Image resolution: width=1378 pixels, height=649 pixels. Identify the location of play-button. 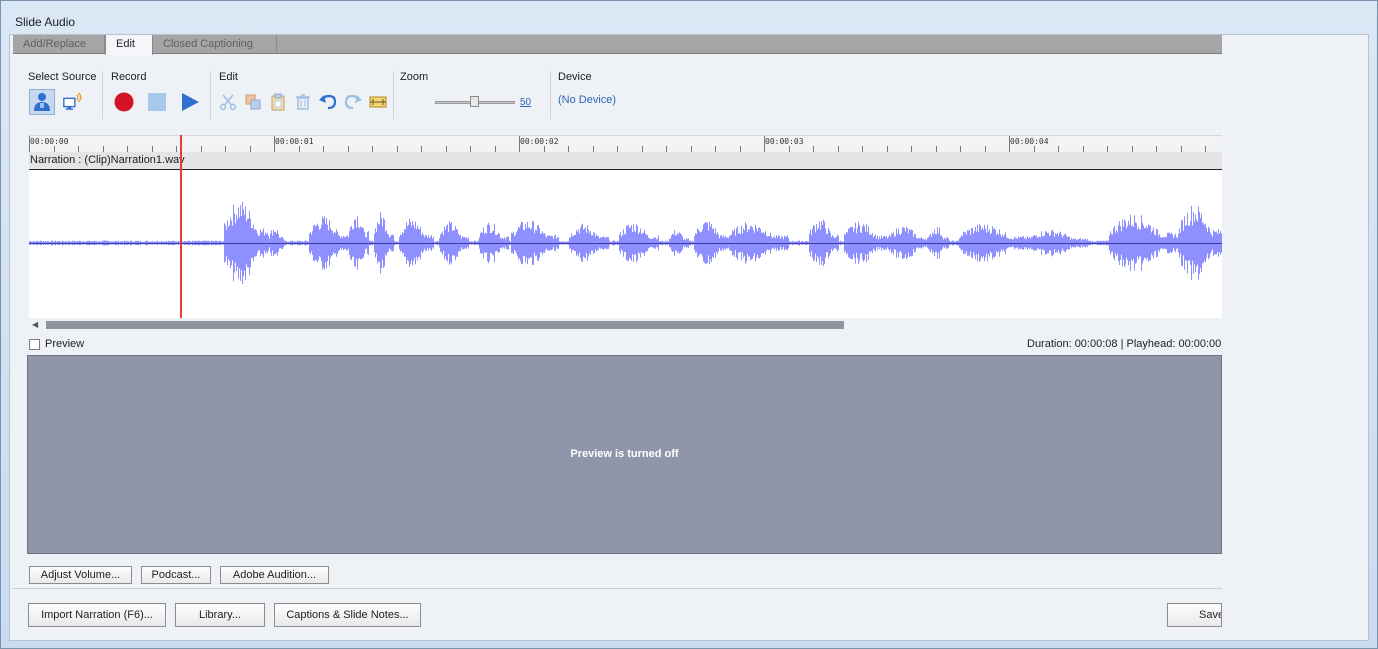
(190, 102).